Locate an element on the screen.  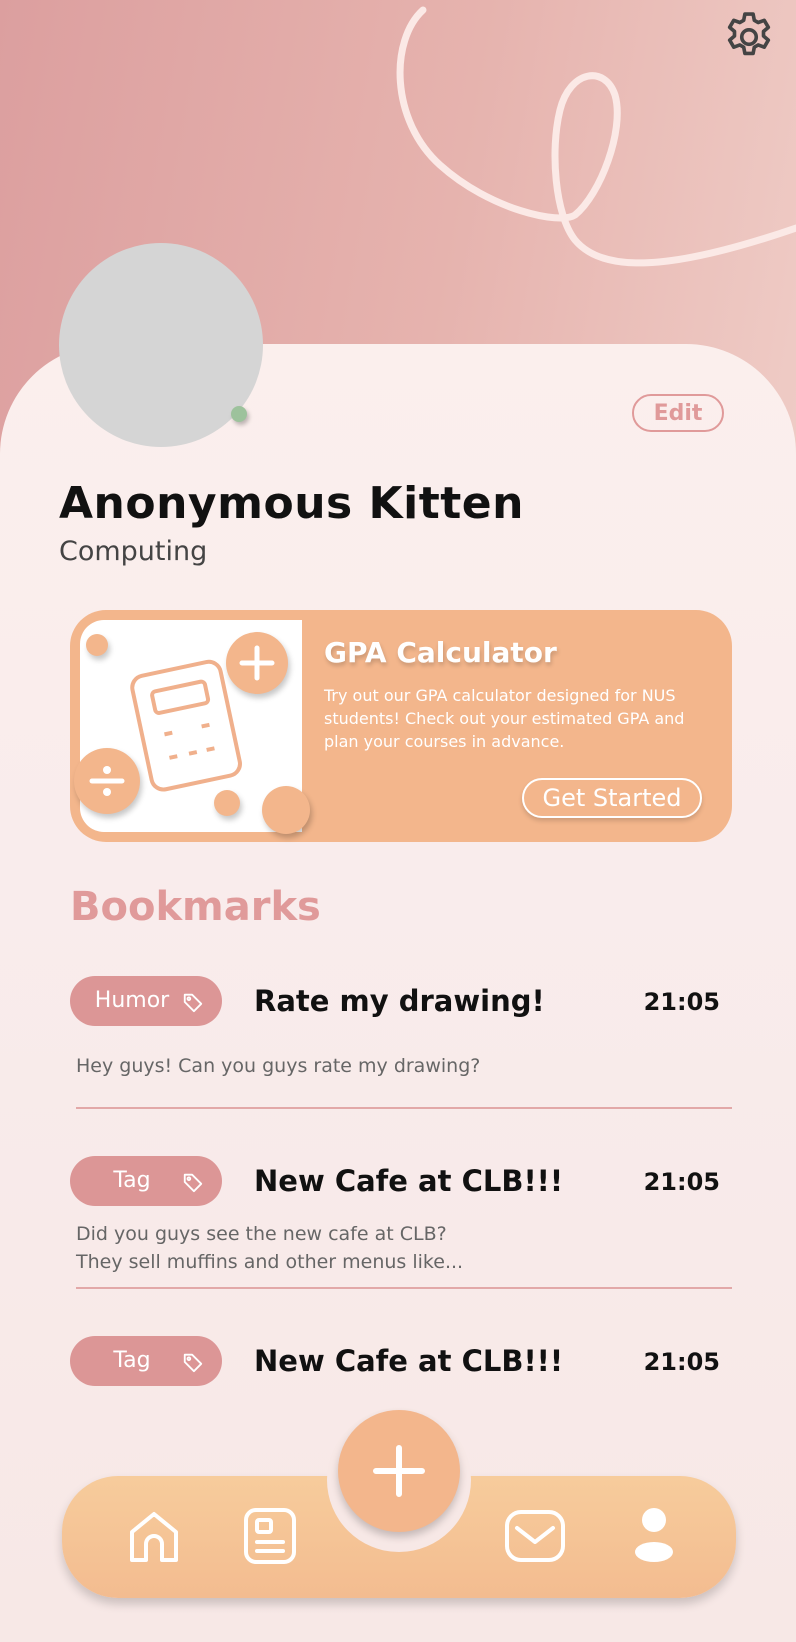
post-preview: Hey guys! Can you guys rate my drawing? is located at coordinates (278, 1066).